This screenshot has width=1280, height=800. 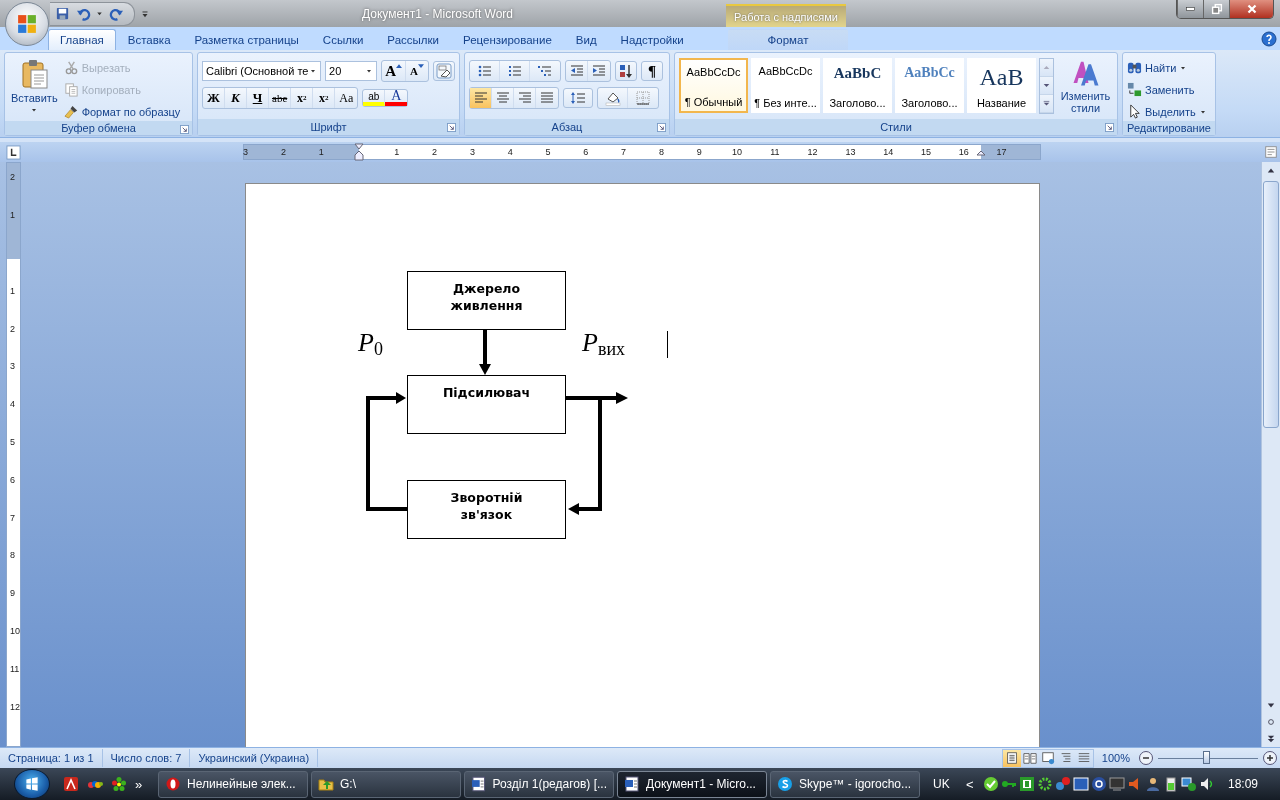 I want to click on ribbon-tab: Вставка, so click(x=149, y=39).